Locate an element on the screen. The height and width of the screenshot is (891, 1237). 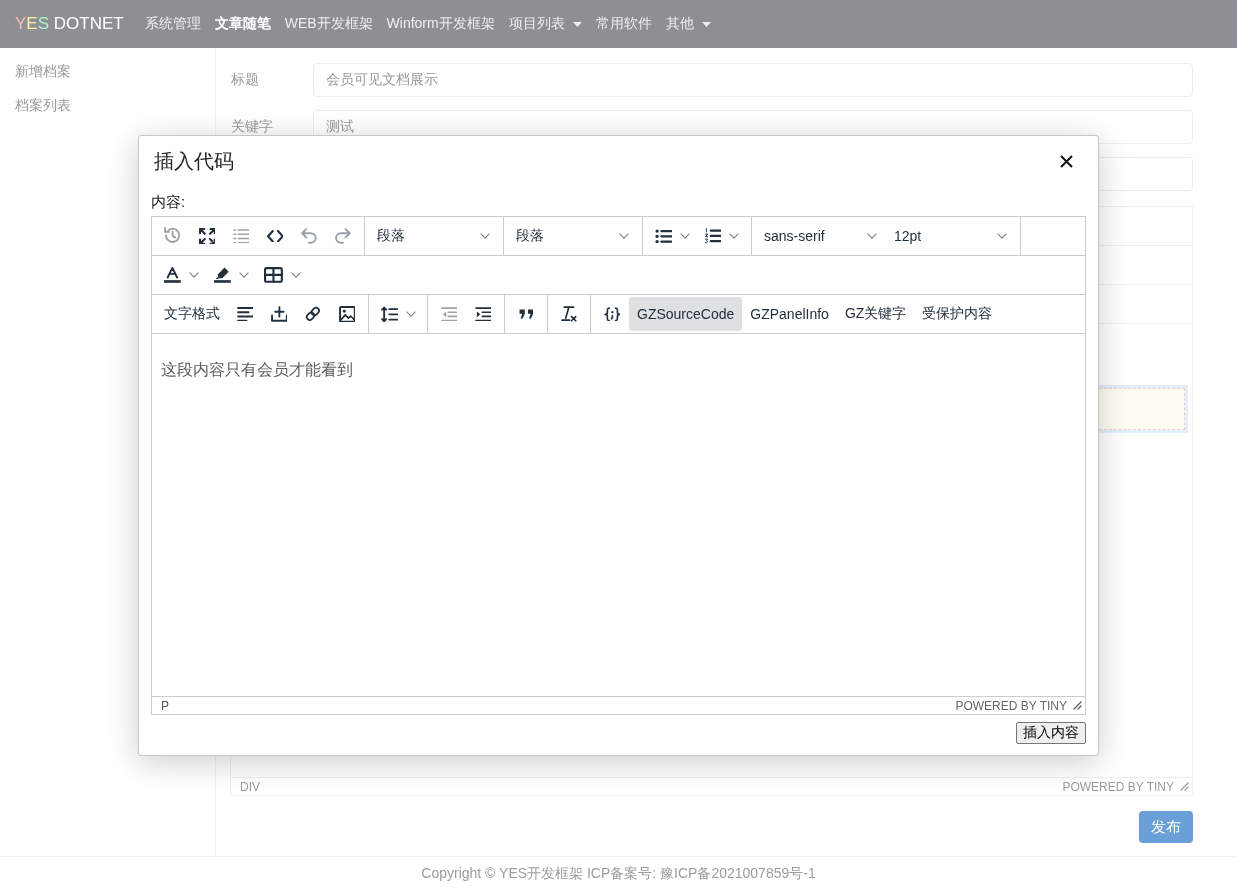
history-icon is located at coordinates (173, 236).